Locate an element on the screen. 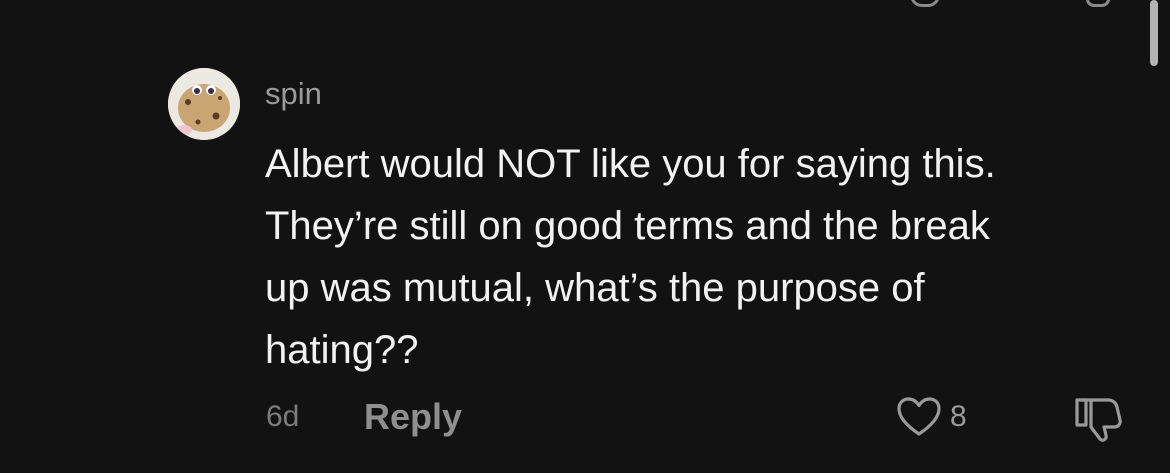 Image resolution: width=1170 pixels, height=473 pixels. previous-comment-actions-remnant is located at coordinates (585, 5).